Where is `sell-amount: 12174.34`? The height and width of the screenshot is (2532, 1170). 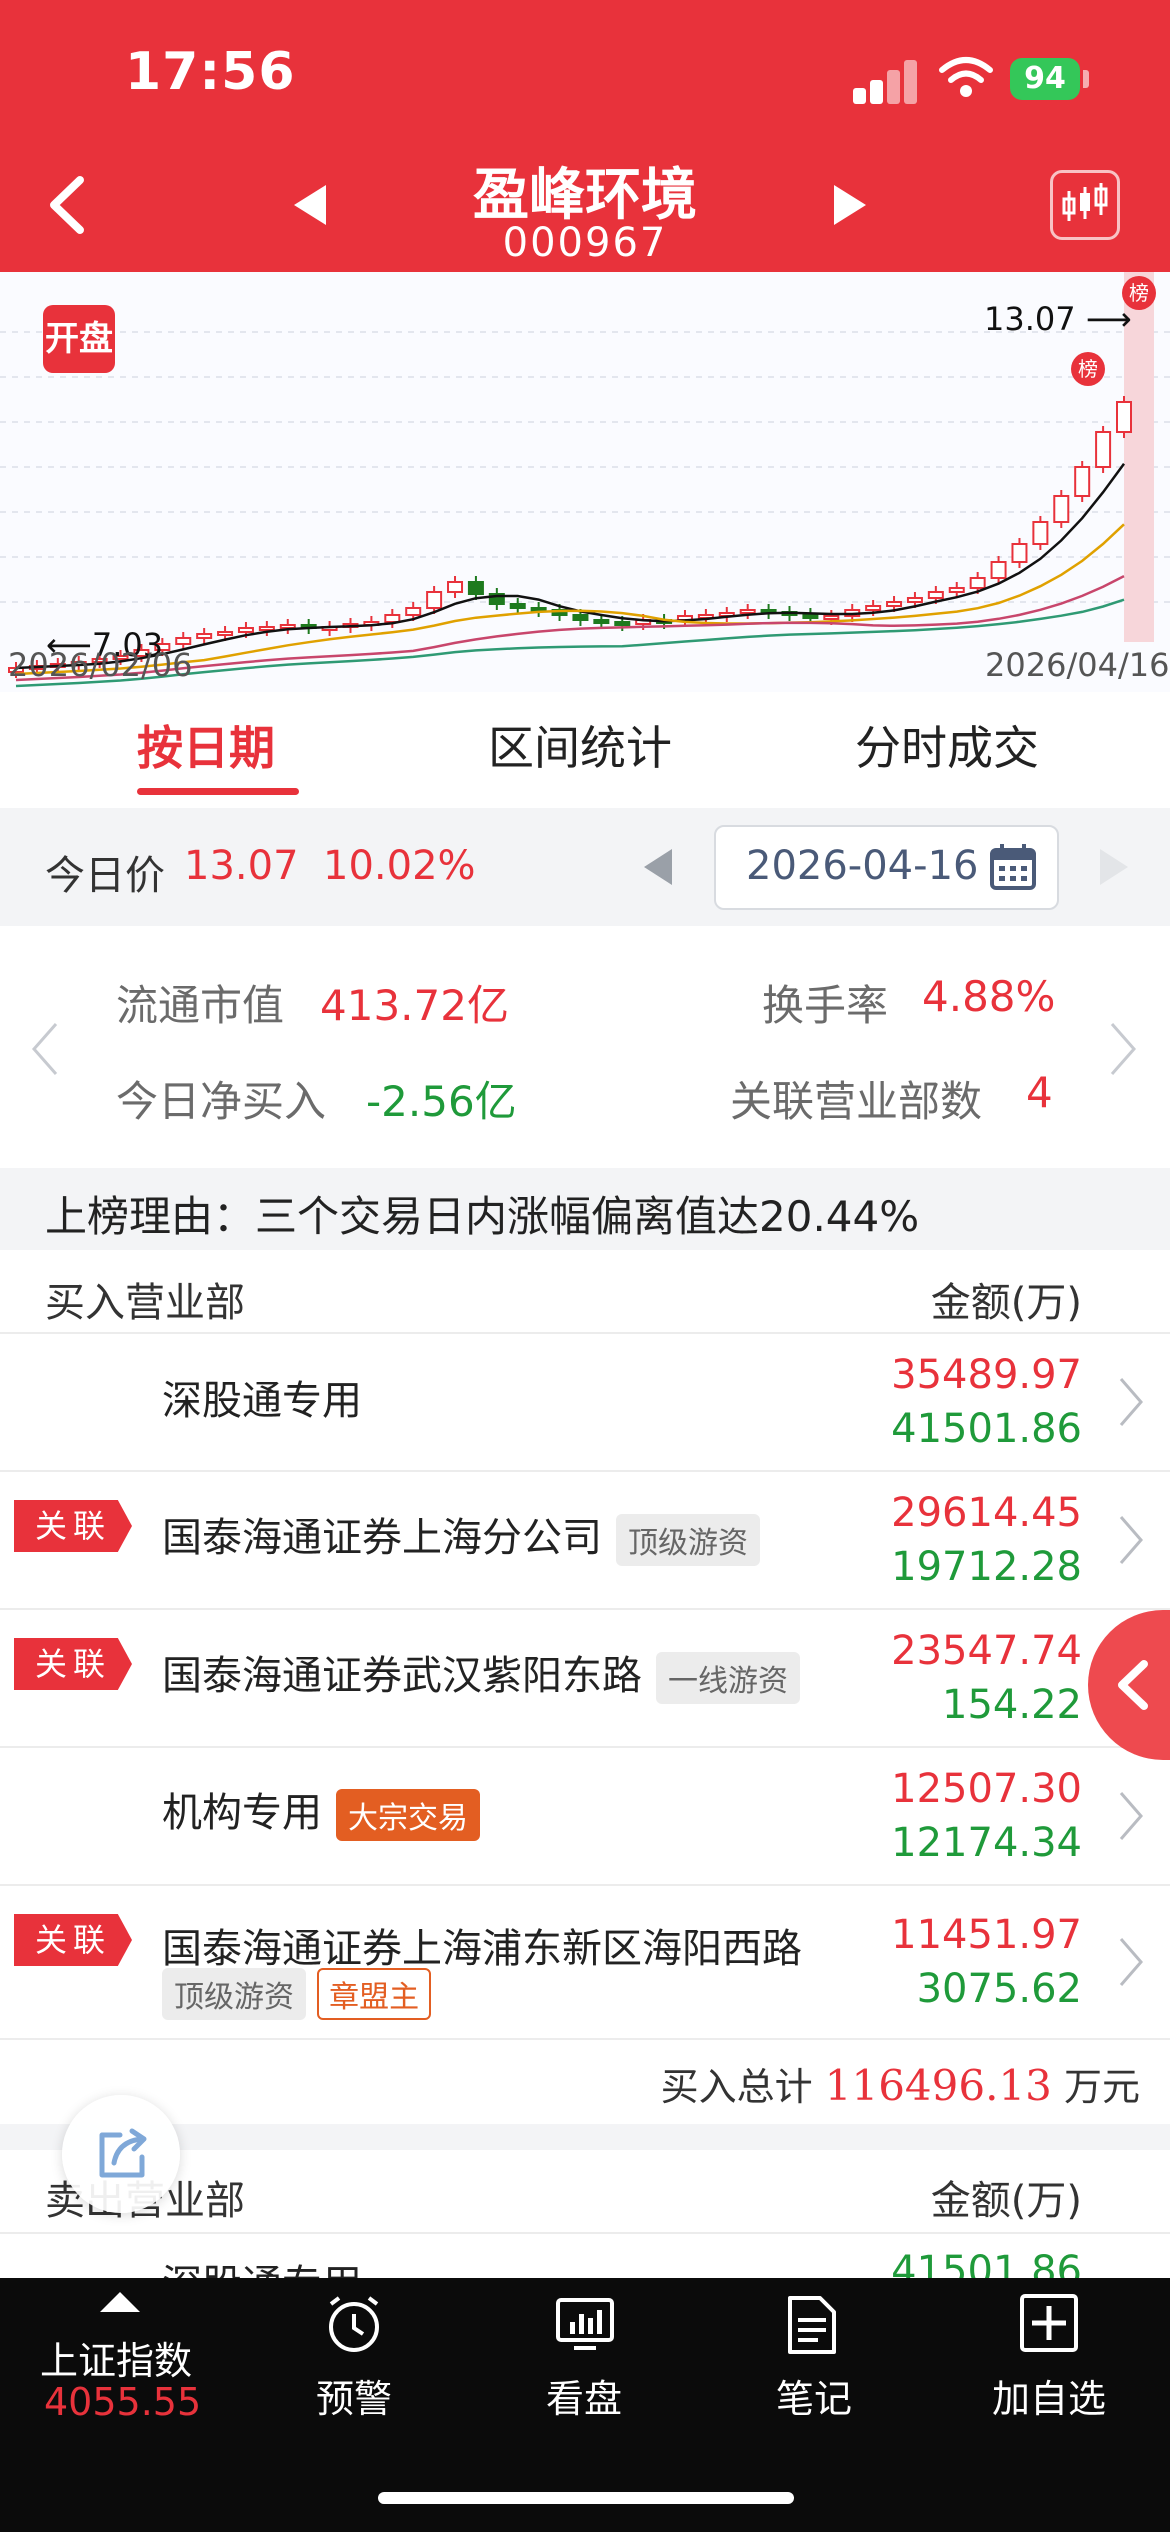
sell-amount: 12174.34 is located at coordinates (986, 1843).